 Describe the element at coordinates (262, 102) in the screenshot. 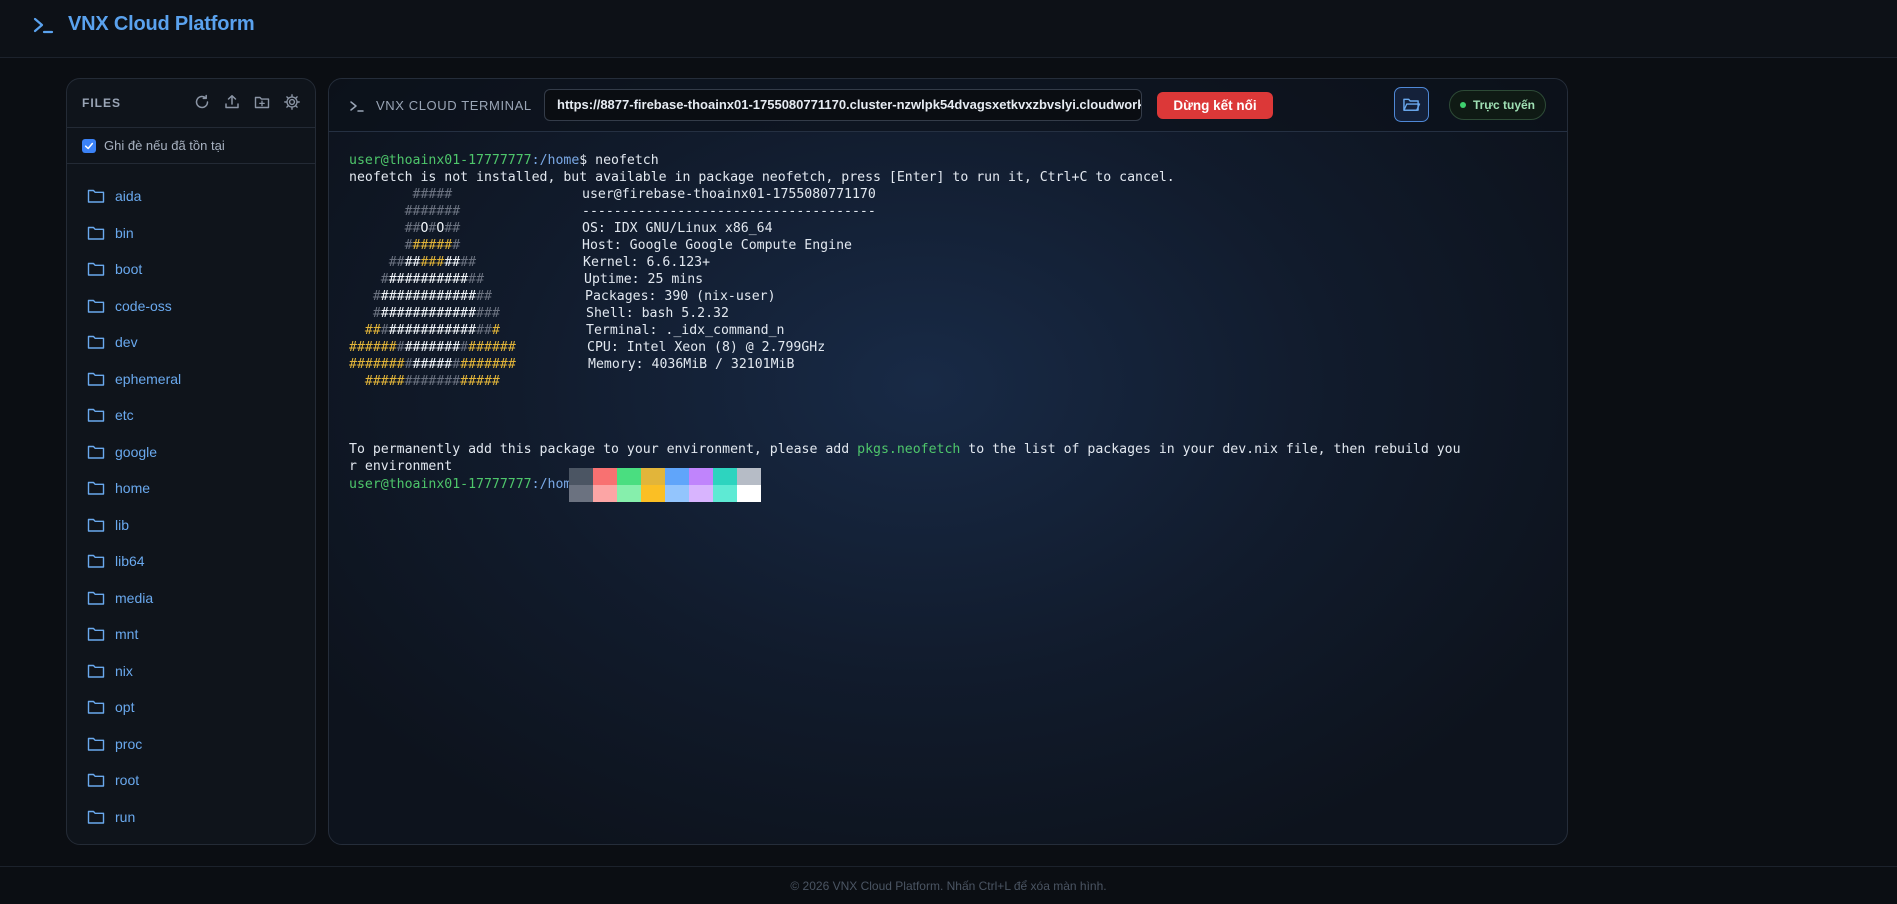

I see `new-folder-icon` at that location.